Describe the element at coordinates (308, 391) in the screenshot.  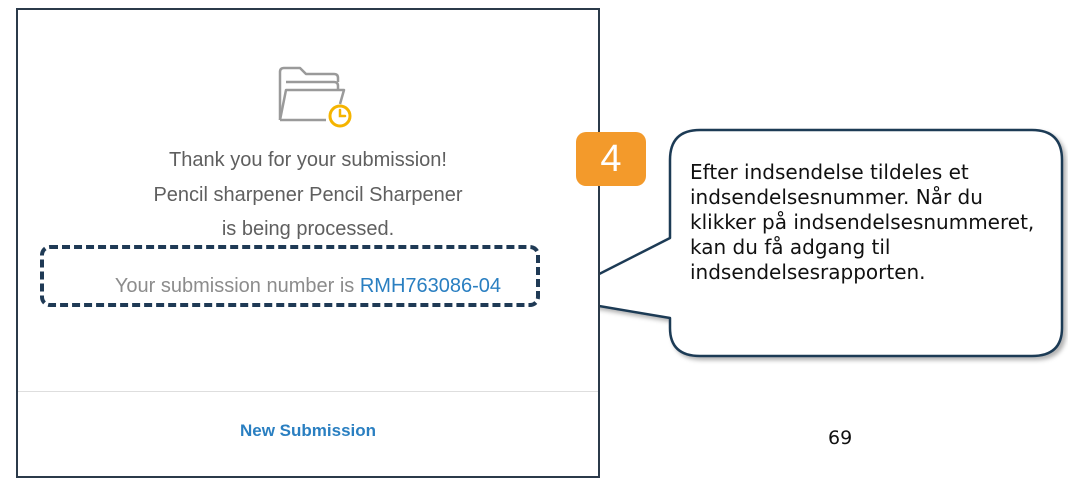
I see `footer-divider` at that location.